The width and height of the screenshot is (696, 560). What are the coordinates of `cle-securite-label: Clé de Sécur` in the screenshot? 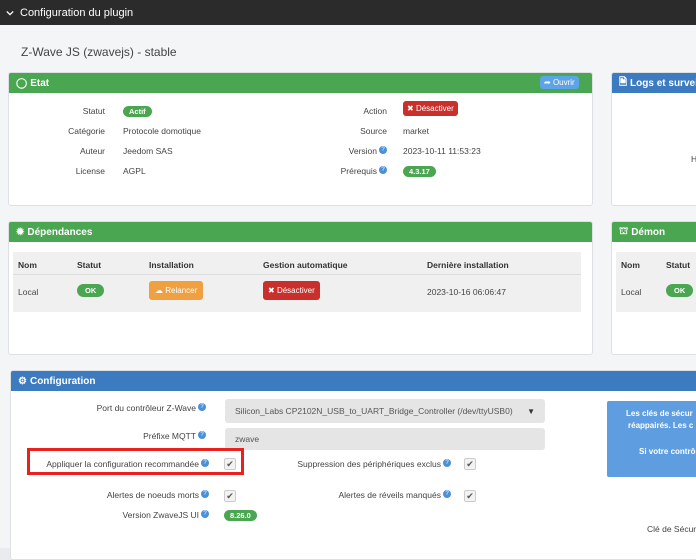 It's located at (671, 529).